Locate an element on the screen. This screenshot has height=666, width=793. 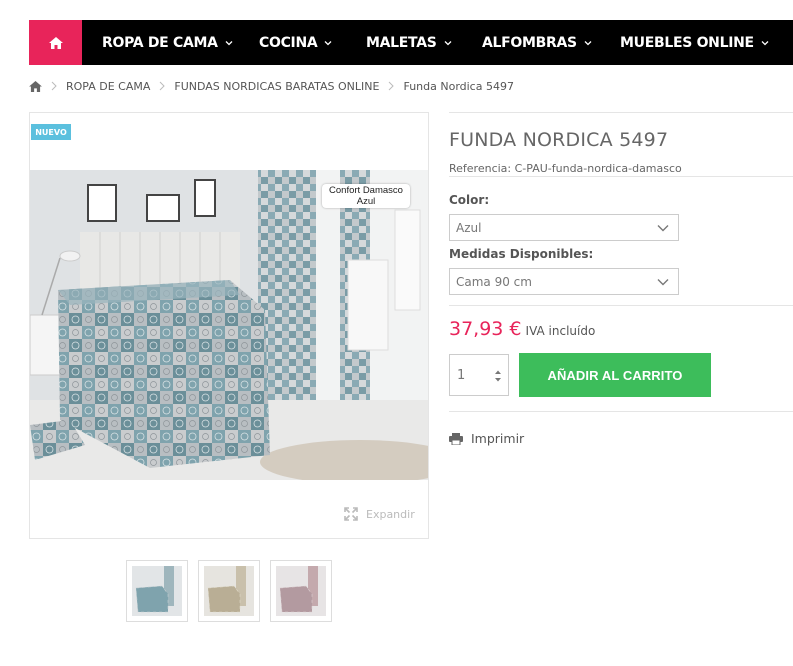
nav-home-button is located at coordinates (55, 42).